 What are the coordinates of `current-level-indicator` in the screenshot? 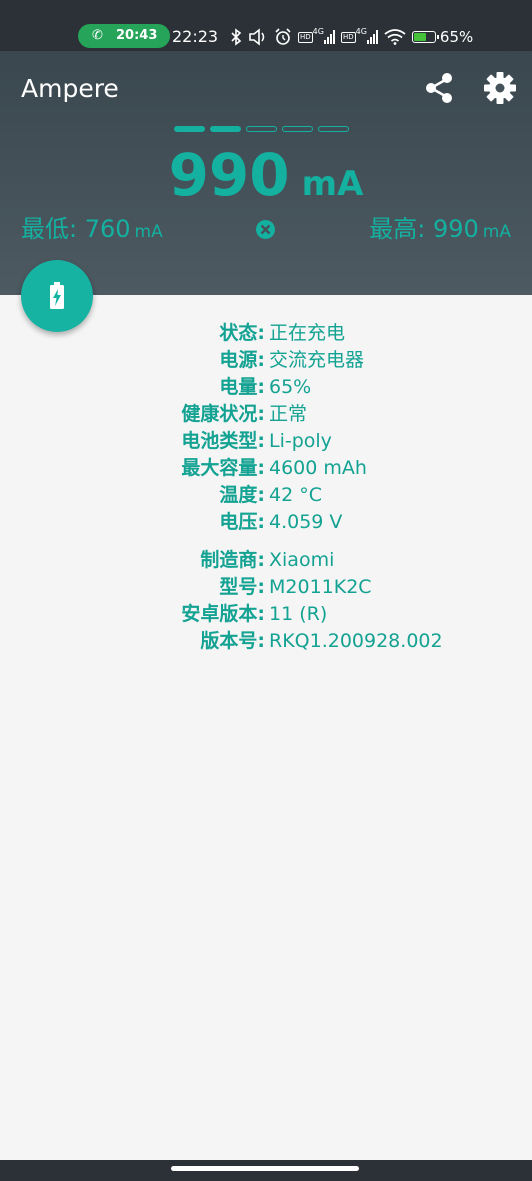 It's located at (261, 129).